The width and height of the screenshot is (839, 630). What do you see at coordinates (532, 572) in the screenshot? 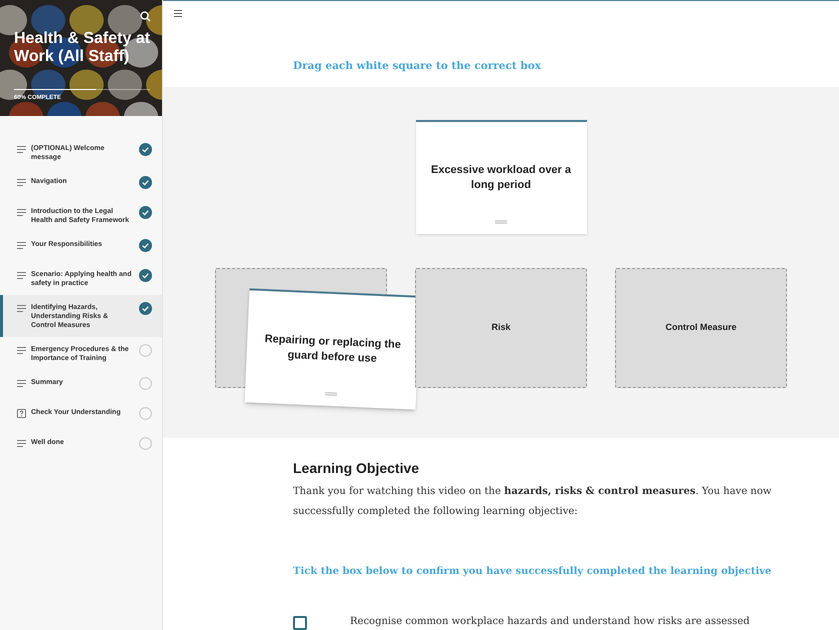
I see `tick-prompt: Tick the box below to confirm you have successfully completed the learning objective` at bounding box center [532, 572].